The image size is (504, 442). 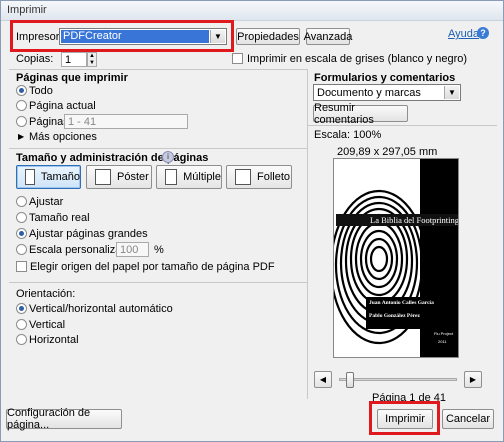 I want to click on tab-booklet: Folleto, so click(x=259, y=177).